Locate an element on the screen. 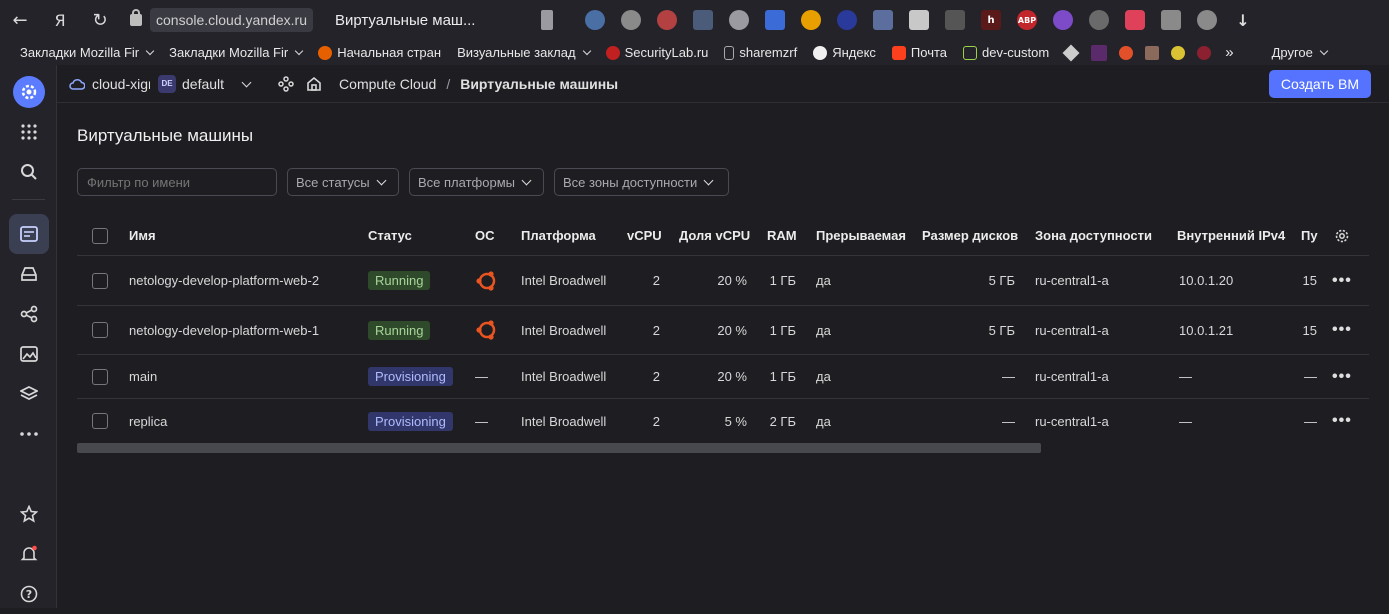 The height and width of the screenshot is (614, 1389). ext-bulb-icon is located at coordinates (1099, 20).